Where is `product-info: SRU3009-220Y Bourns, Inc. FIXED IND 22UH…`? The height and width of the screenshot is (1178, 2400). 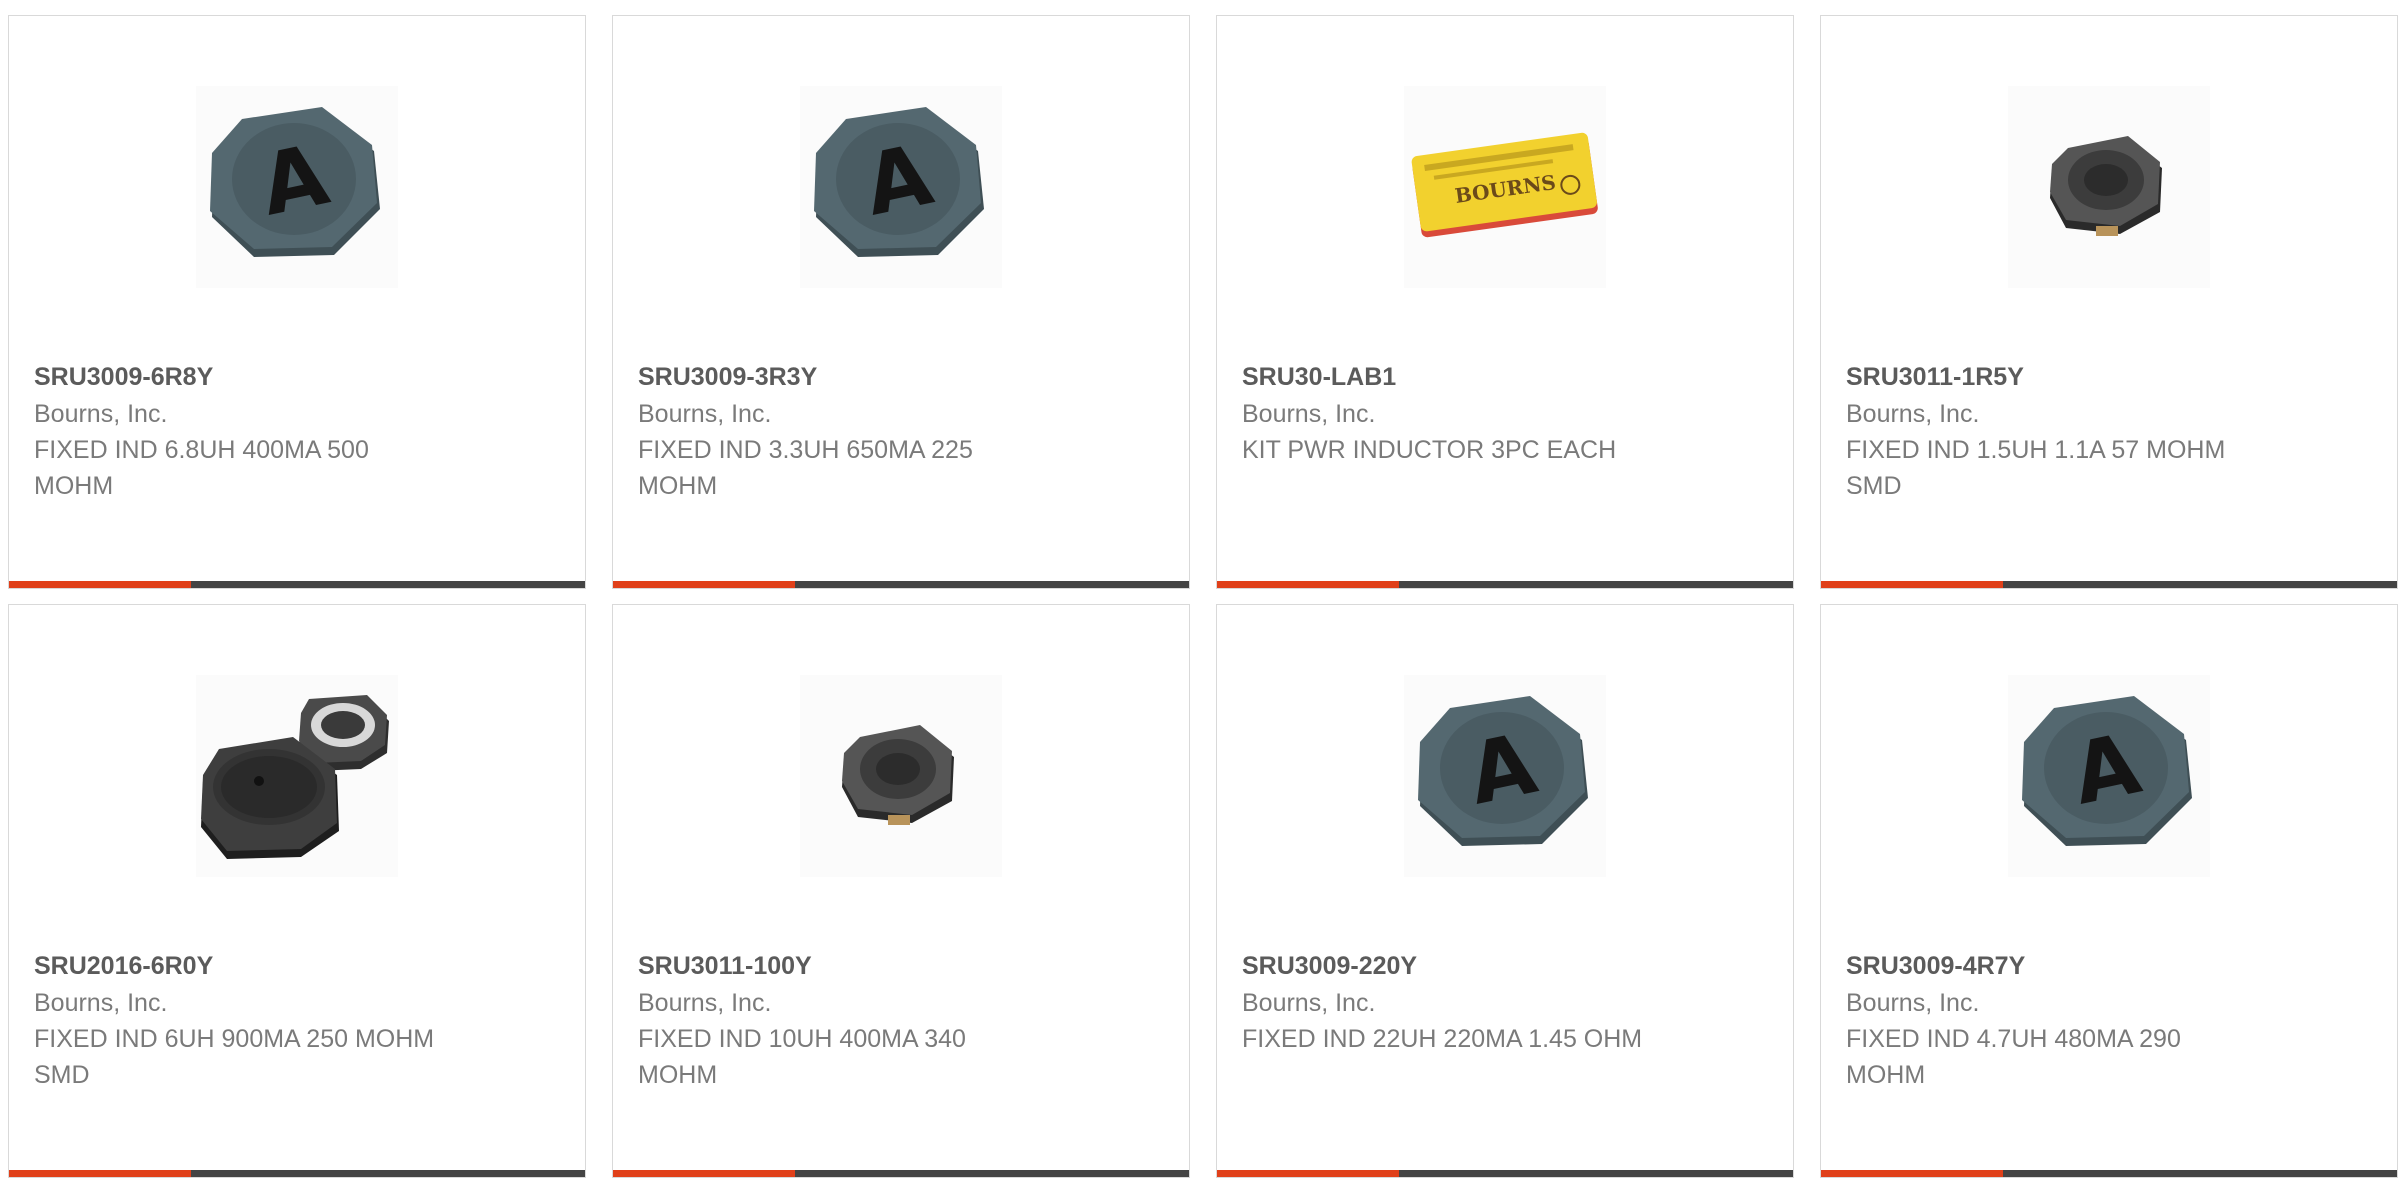
product-info: SRU3009-220Y Bourns, Inc. FIXED IND 22UH… is located at coordinates (1507, 1002).